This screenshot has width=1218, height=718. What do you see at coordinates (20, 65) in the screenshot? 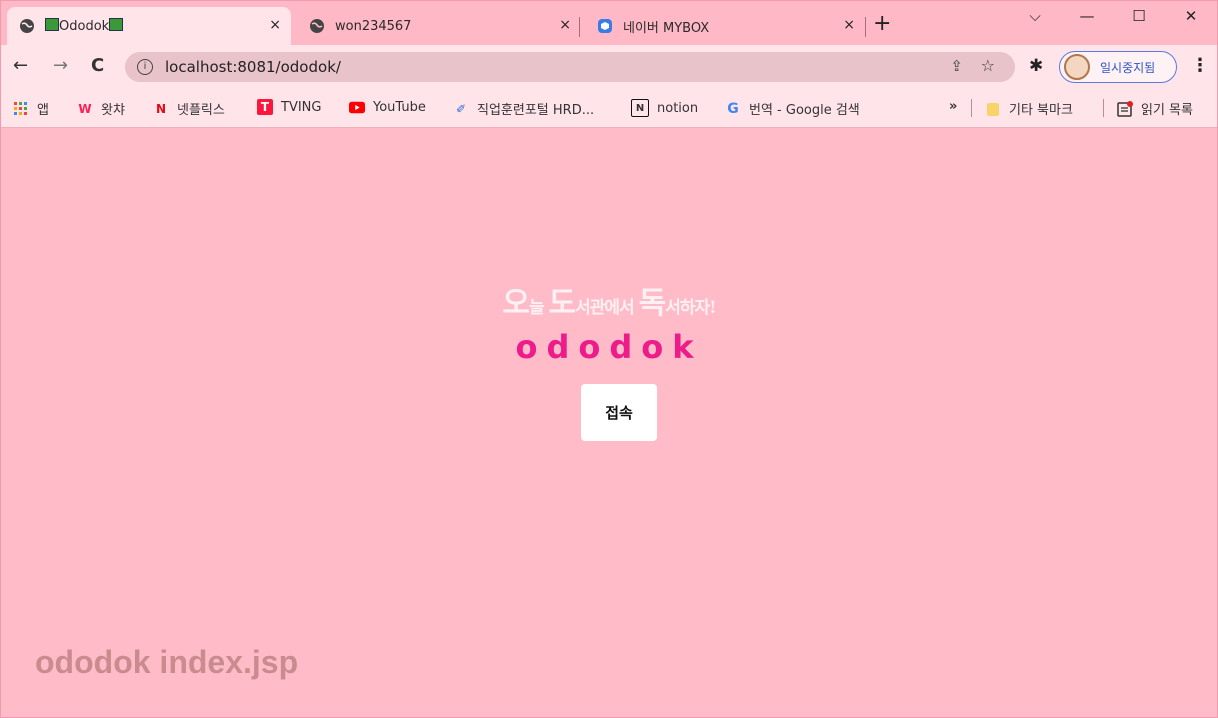
I see `back-button: ←` at bounding box center [20, 65].